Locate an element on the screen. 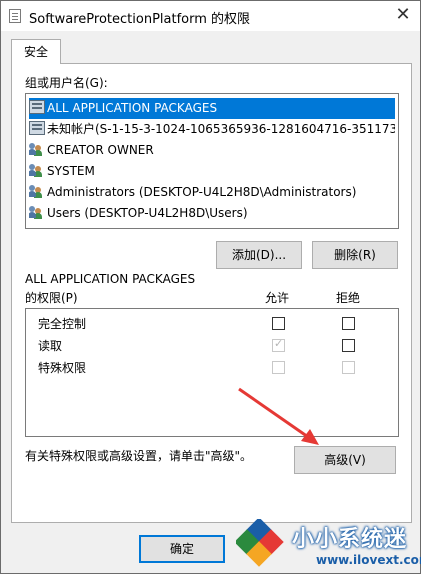  tab-security: 安全 is located at coordinates (36, 51).